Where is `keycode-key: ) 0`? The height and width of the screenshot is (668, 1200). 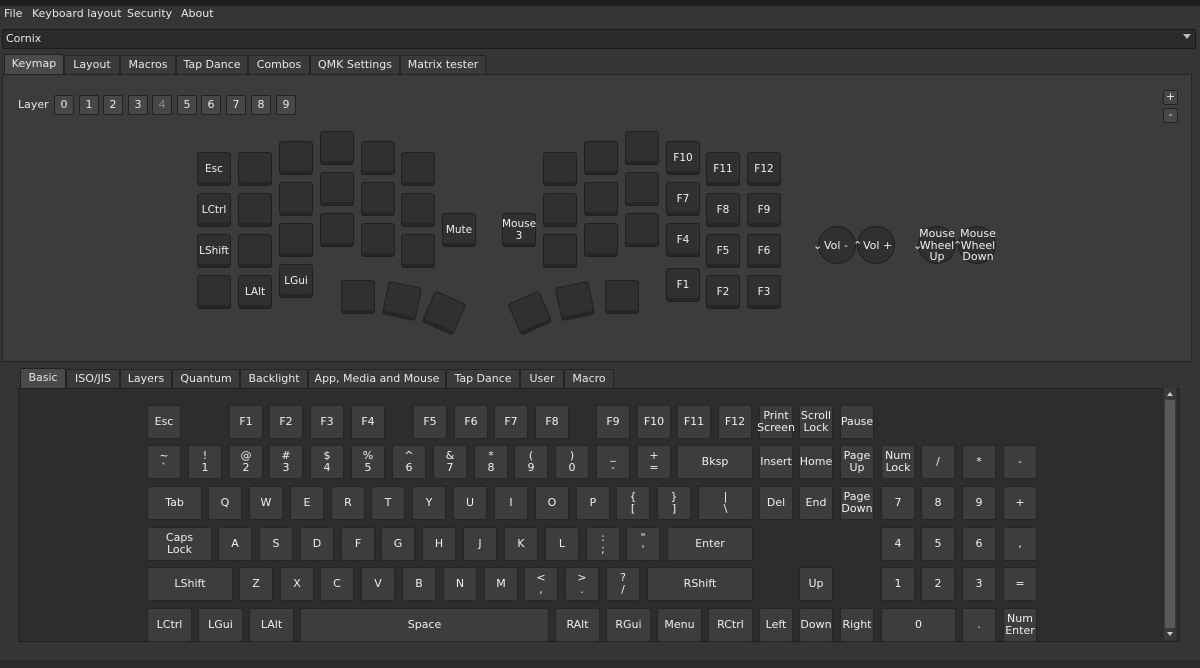 keycode-key: ) 0 is located at coordinates (572, 462).